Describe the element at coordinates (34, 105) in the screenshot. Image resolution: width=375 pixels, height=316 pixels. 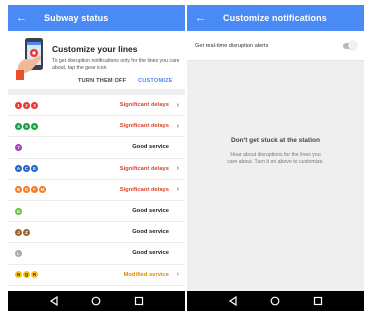
I see `line-bullet: 3` at that location.